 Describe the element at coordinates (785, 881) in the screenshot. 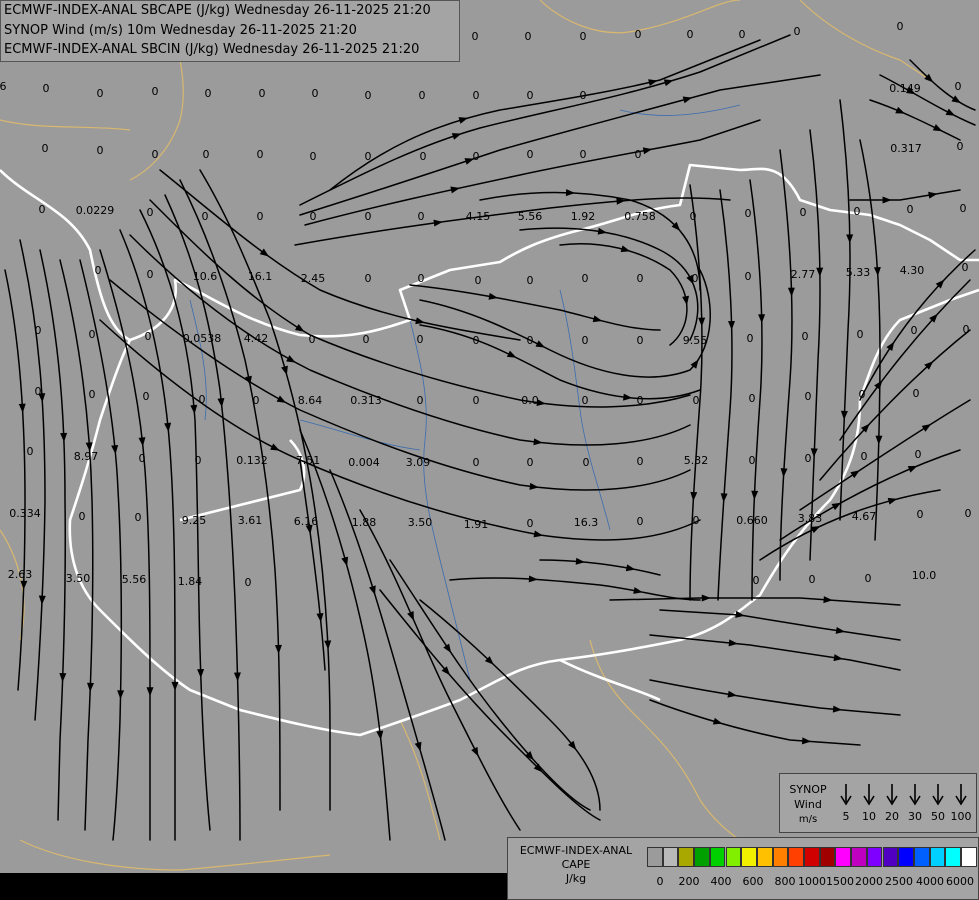

I see `cape-tick-label: 800` at that location.